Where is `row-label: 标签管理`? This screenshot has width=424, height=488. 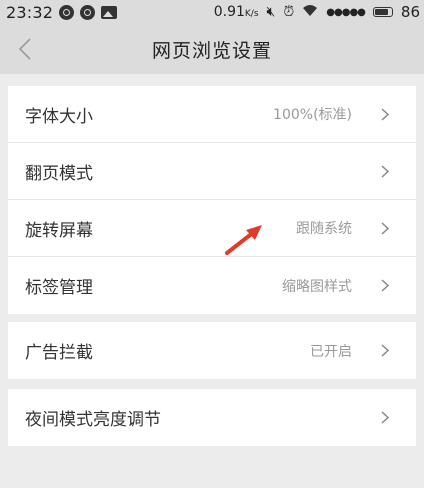
row-label: 标签管理 is located at coordinates (59, 288).